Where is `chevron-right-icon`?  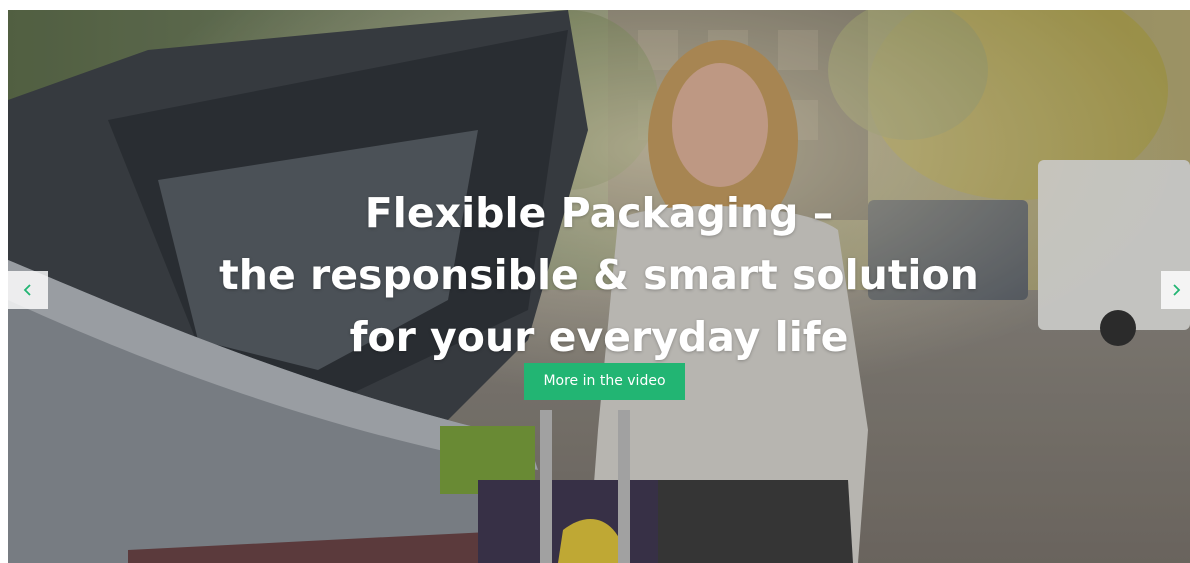 chevron-right-icon is located at coordinates (1176, 290).